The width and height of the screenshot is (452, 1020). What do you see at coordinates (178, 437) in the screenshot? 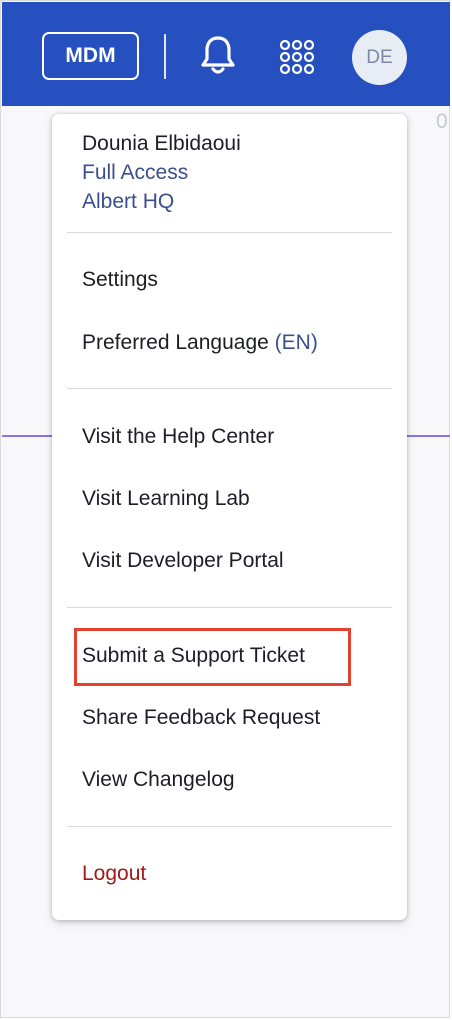
I see `menu-item-help-center: Visit the Help Center` at bounding box center [178, 437].